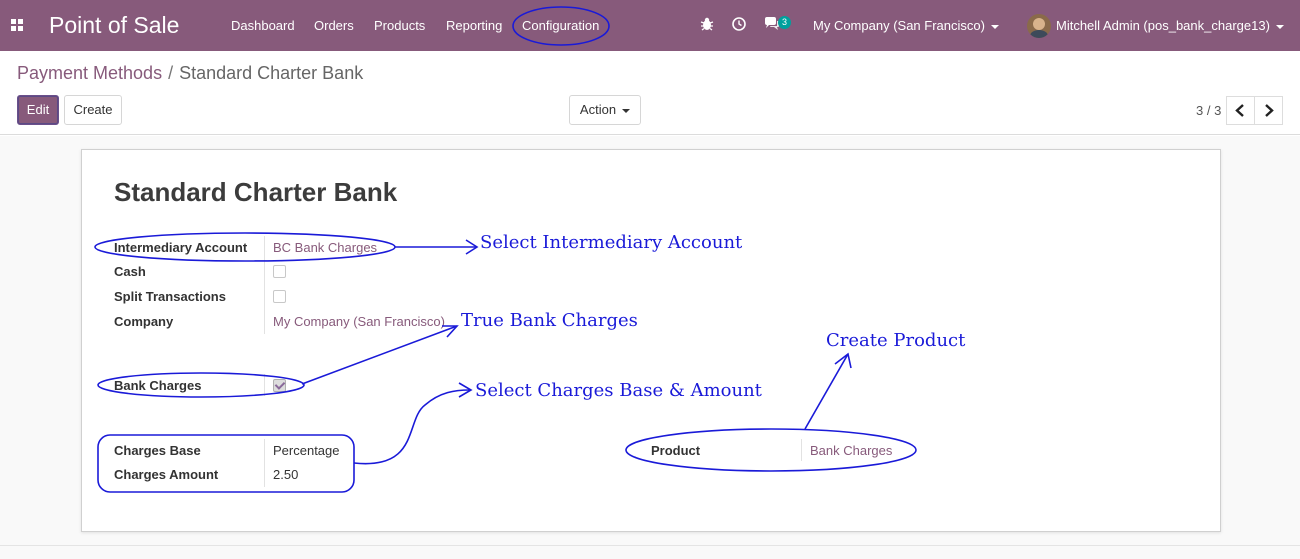  I want to click on annotation-select-intermediary: Select Intermediary Account, so click(611, 242).